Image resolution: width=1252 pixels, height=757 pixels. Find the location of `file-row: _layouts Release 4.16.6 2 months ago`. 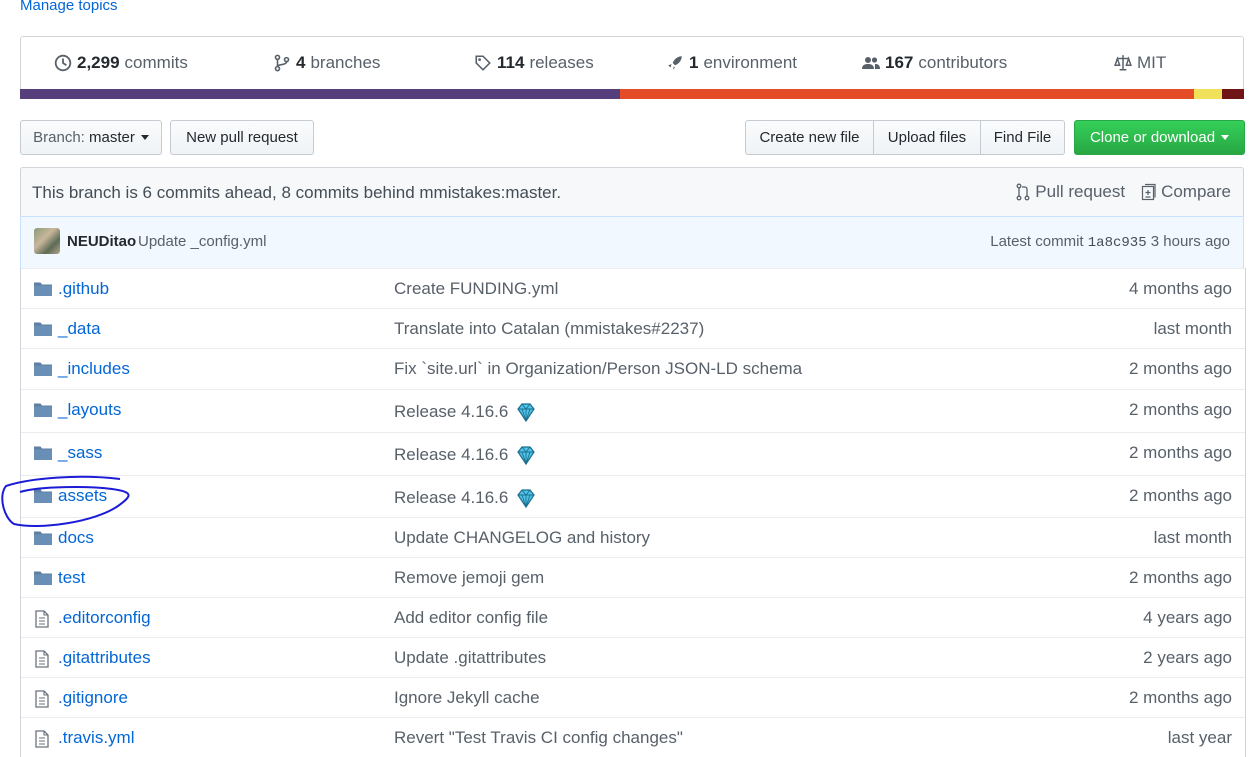

file-row: _layouts Release 4.16.6 2 months ago is located at coordinates (633, 410).